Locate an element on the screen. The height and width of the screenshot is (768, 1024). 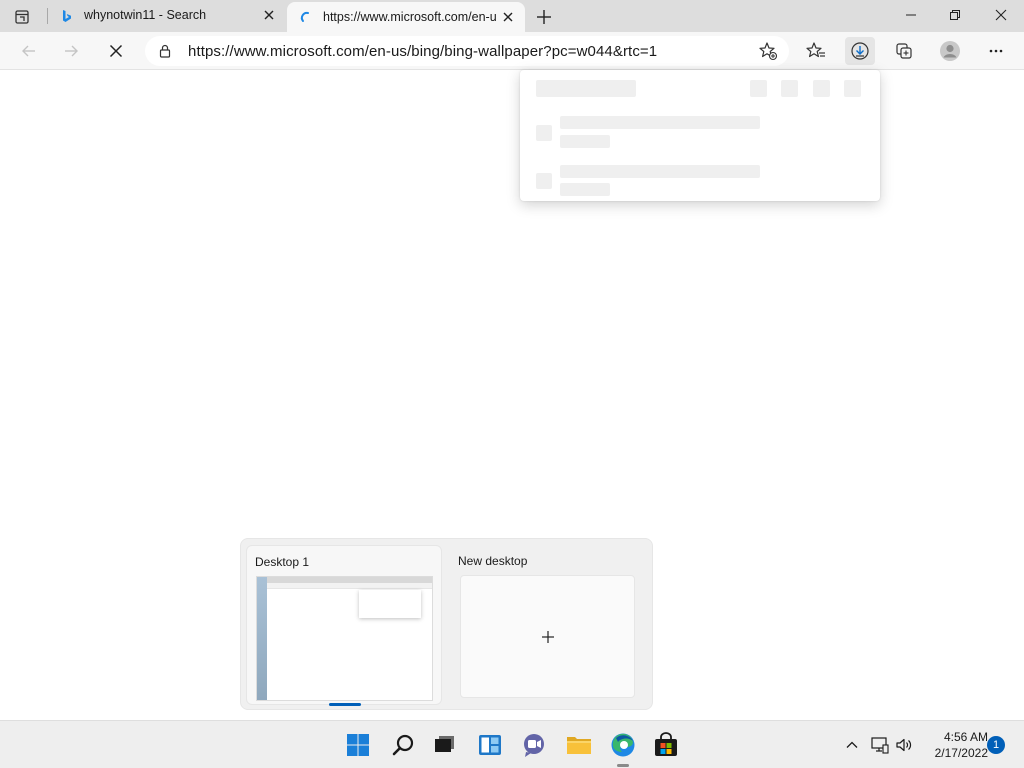
minimize-icon is located at coordinates (911, 15).